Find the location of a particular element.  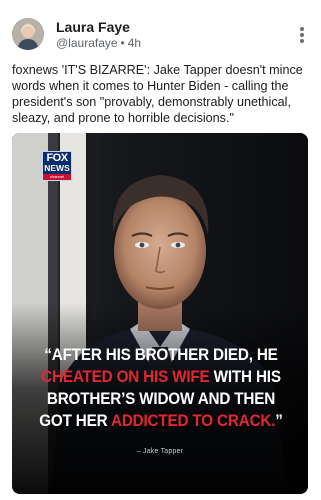

logo-channel-bar: channel is located at coordinates (57, 177).